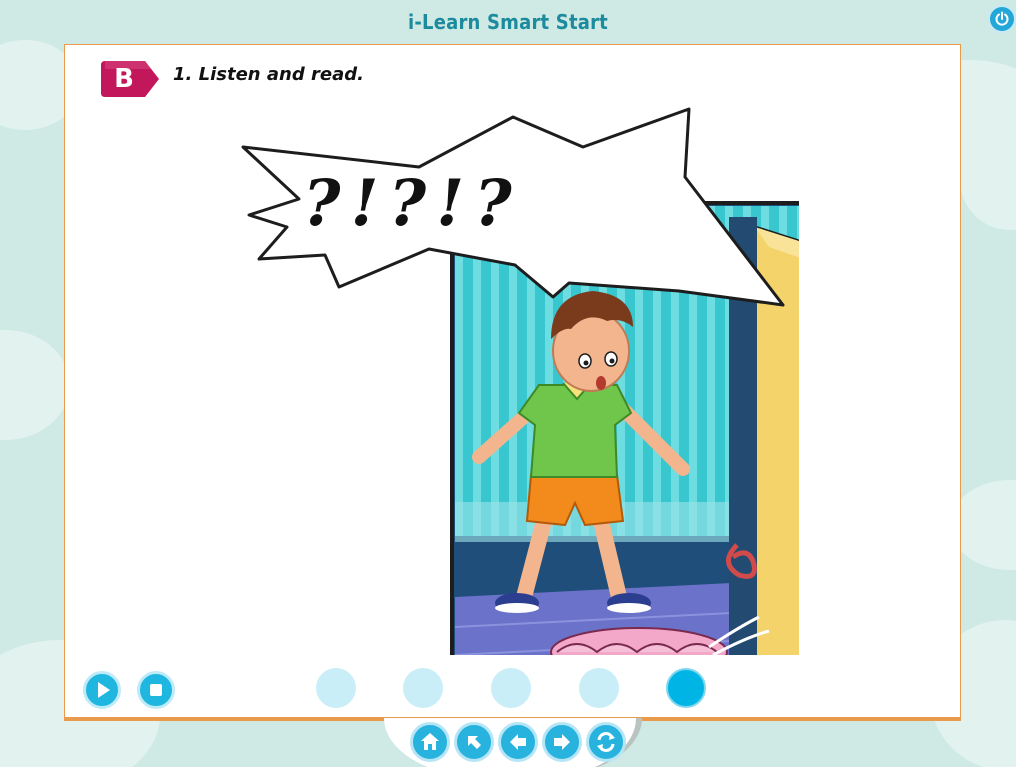  I want to click on stop-button, so click(156, 690).